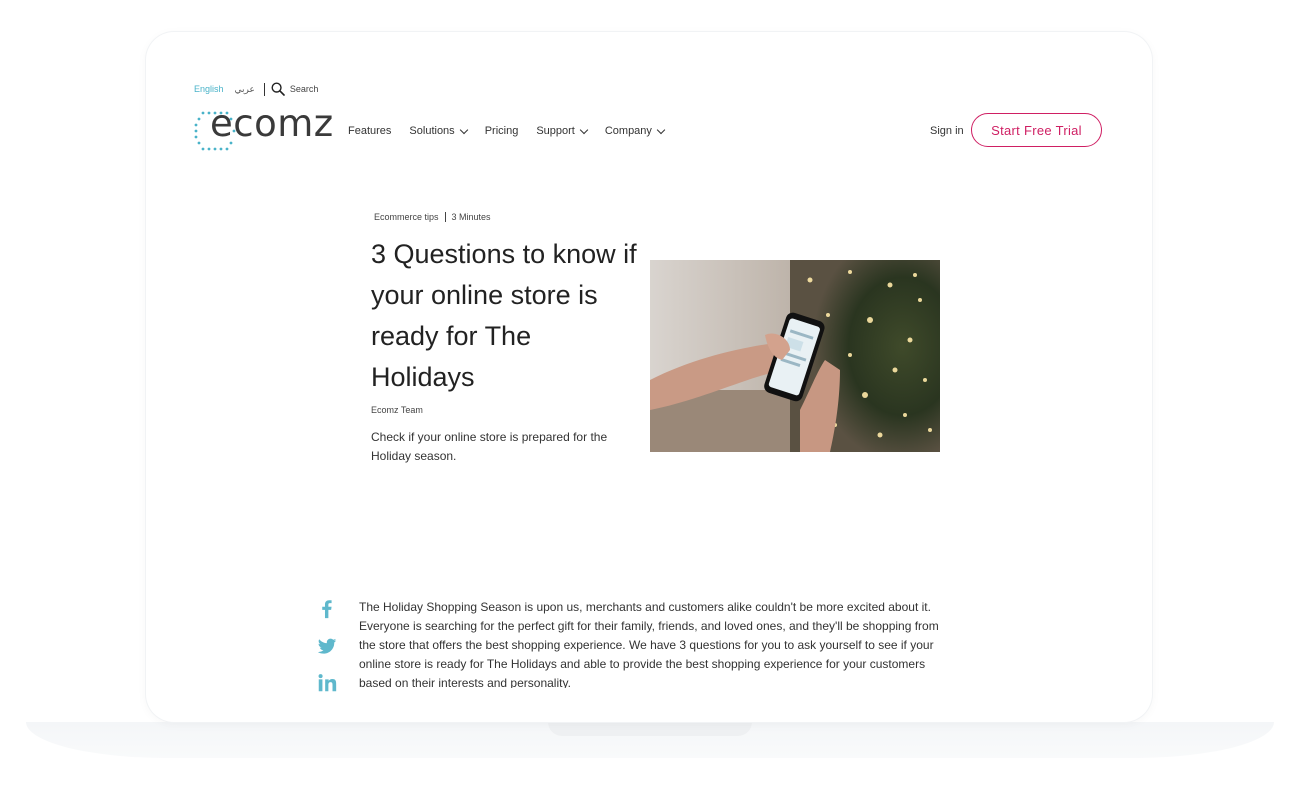 The image size is (1300, 789). I want to click on nav-item-support: Support, so click(562, 131).